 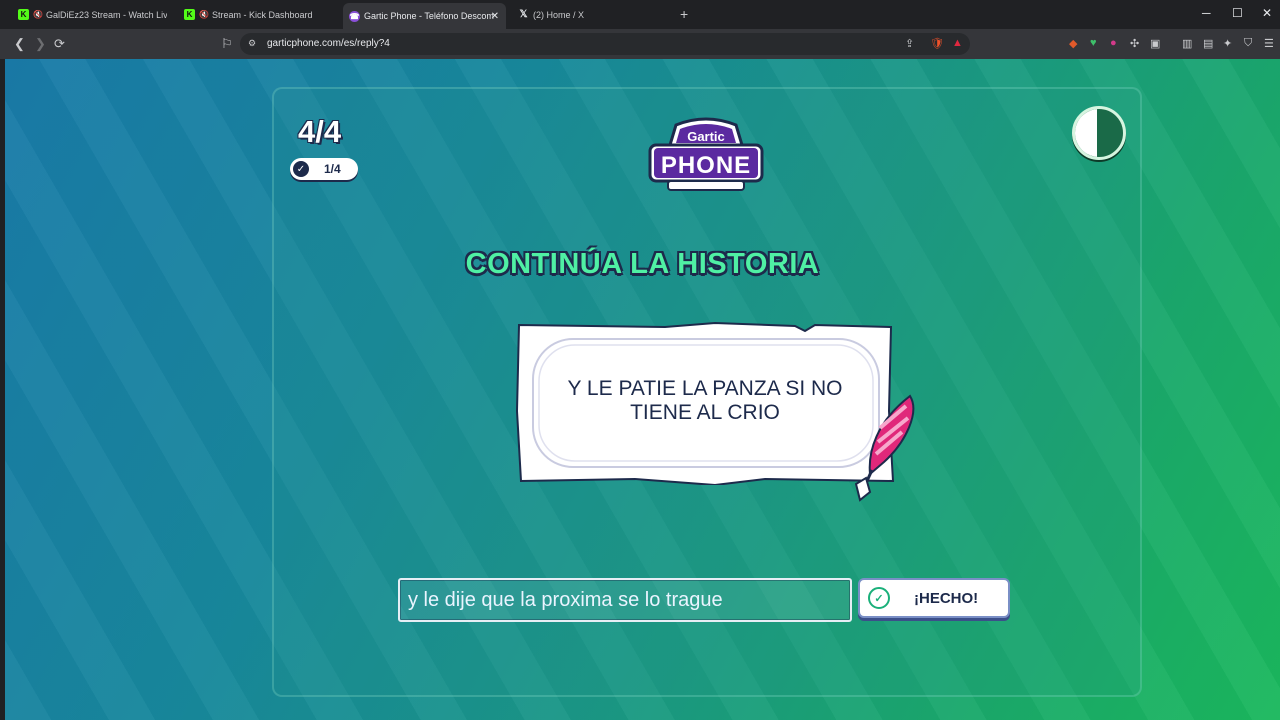 What do you see at coordinates (354, 16) in the screenshot?
I see `gartic-icon: ☎` at bounding box center [354, 16].